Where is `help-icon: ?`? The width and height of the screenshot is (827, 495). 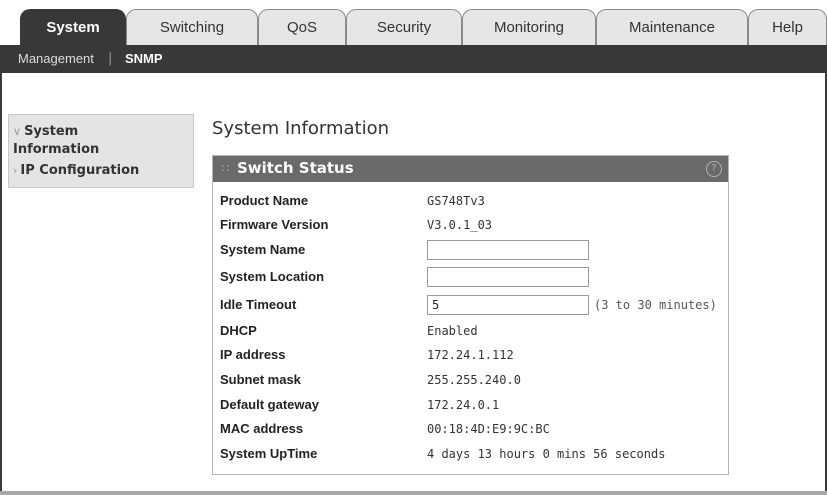
help-icon: ? is located at coordinates (714, 169).